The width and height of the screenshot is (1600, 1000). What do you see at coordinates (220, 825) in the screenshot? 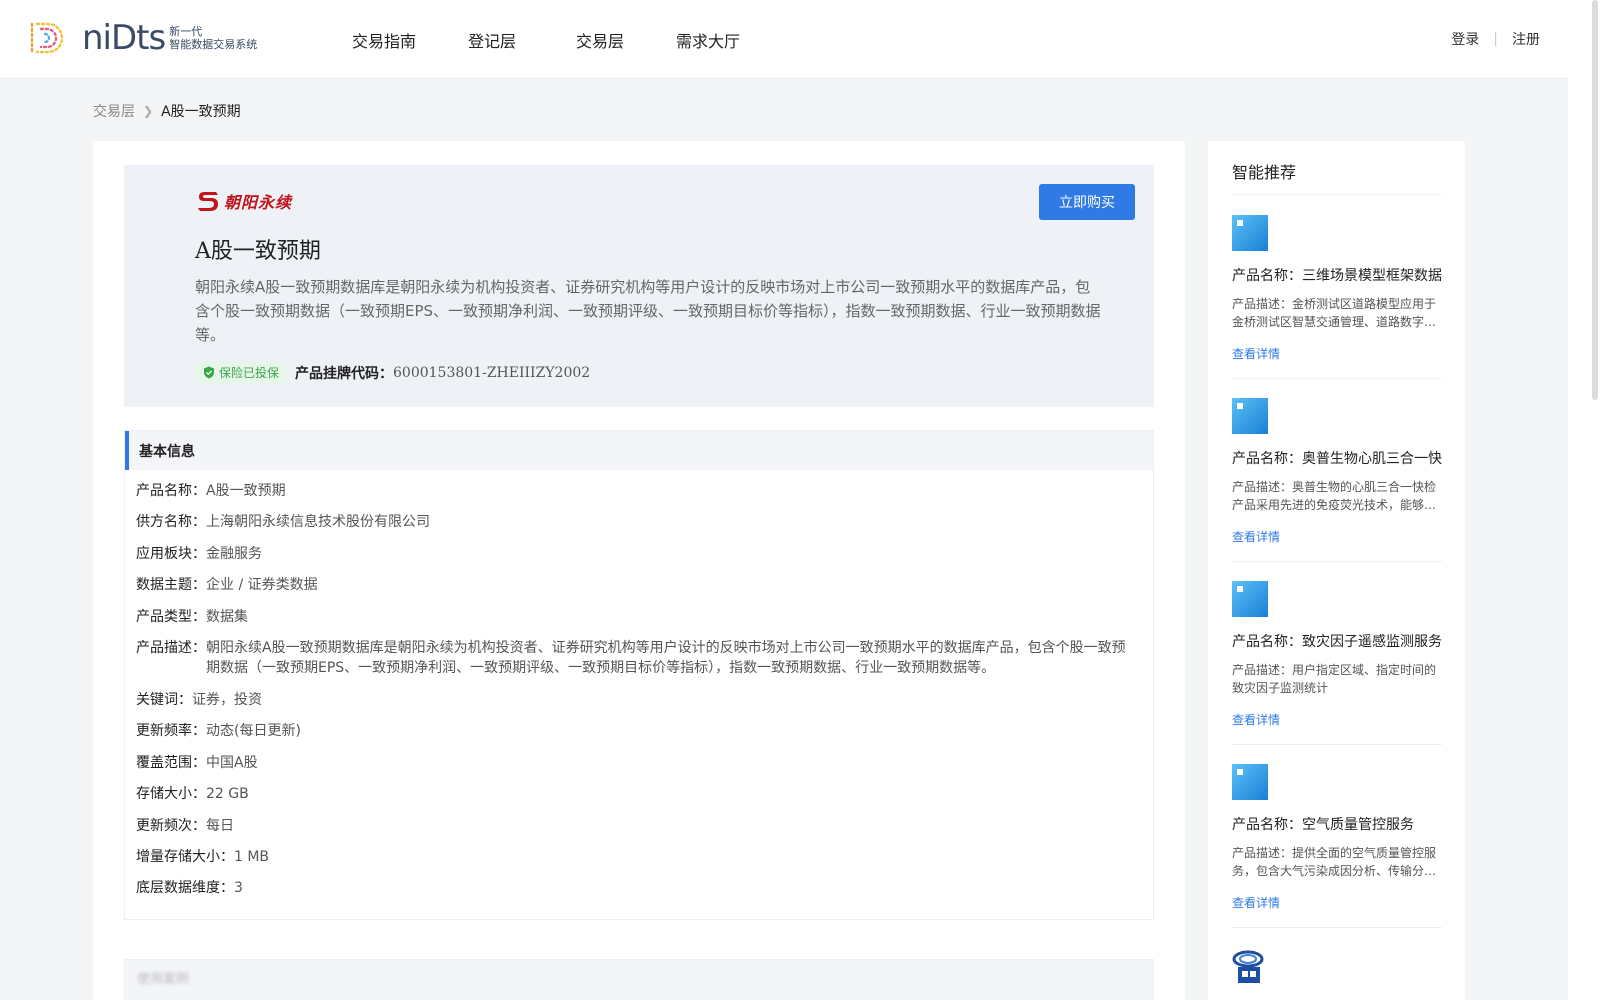
I see `info-value: 每日` at bounding box center [220, 825].